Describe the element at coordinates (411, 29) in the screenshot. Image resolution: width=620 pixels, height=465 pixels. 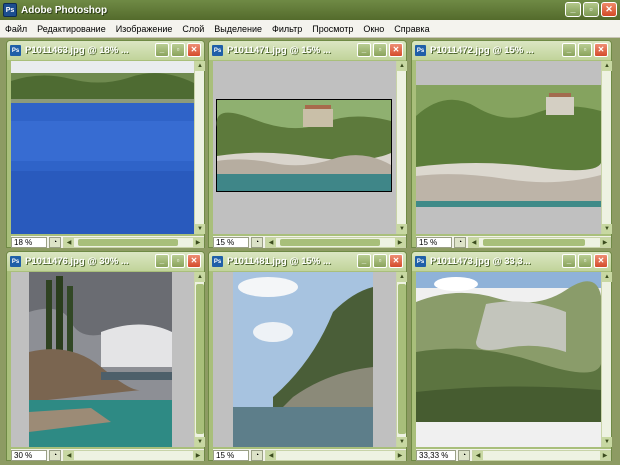
I see `menu-help: Справка` at that location.